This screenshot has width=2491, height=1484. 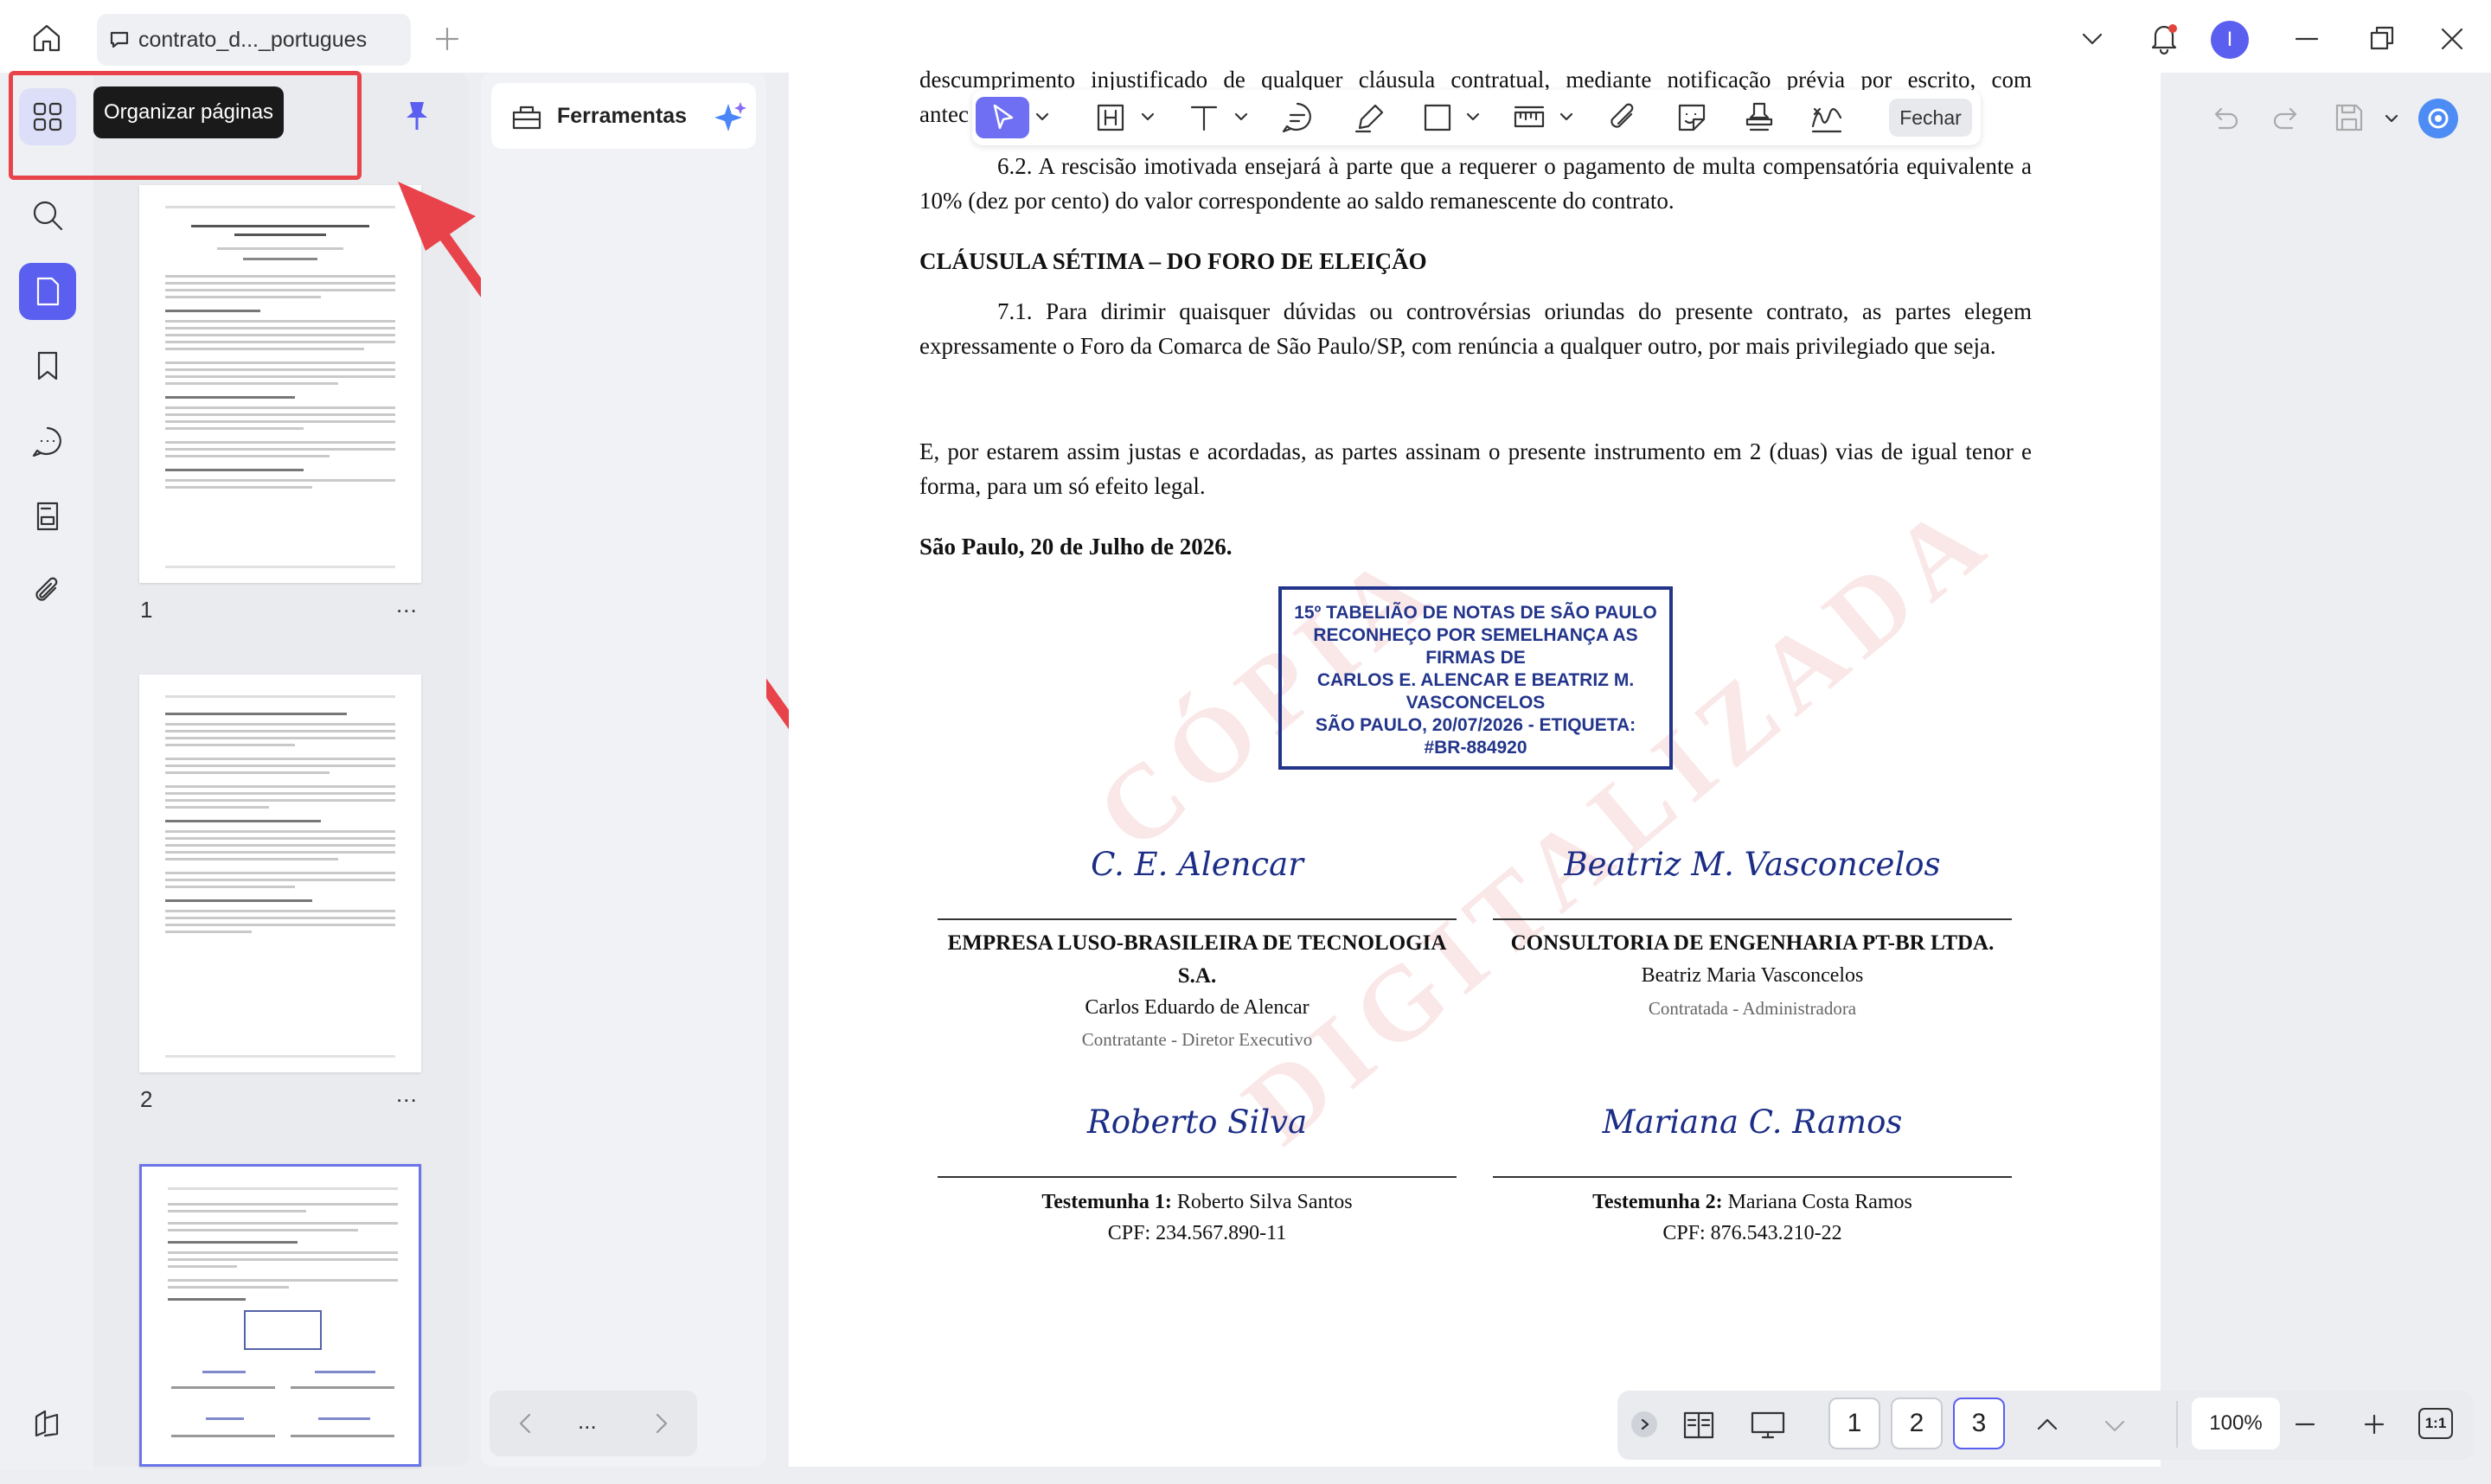 I want to click on pin-icon, so click(x=417, y=116).